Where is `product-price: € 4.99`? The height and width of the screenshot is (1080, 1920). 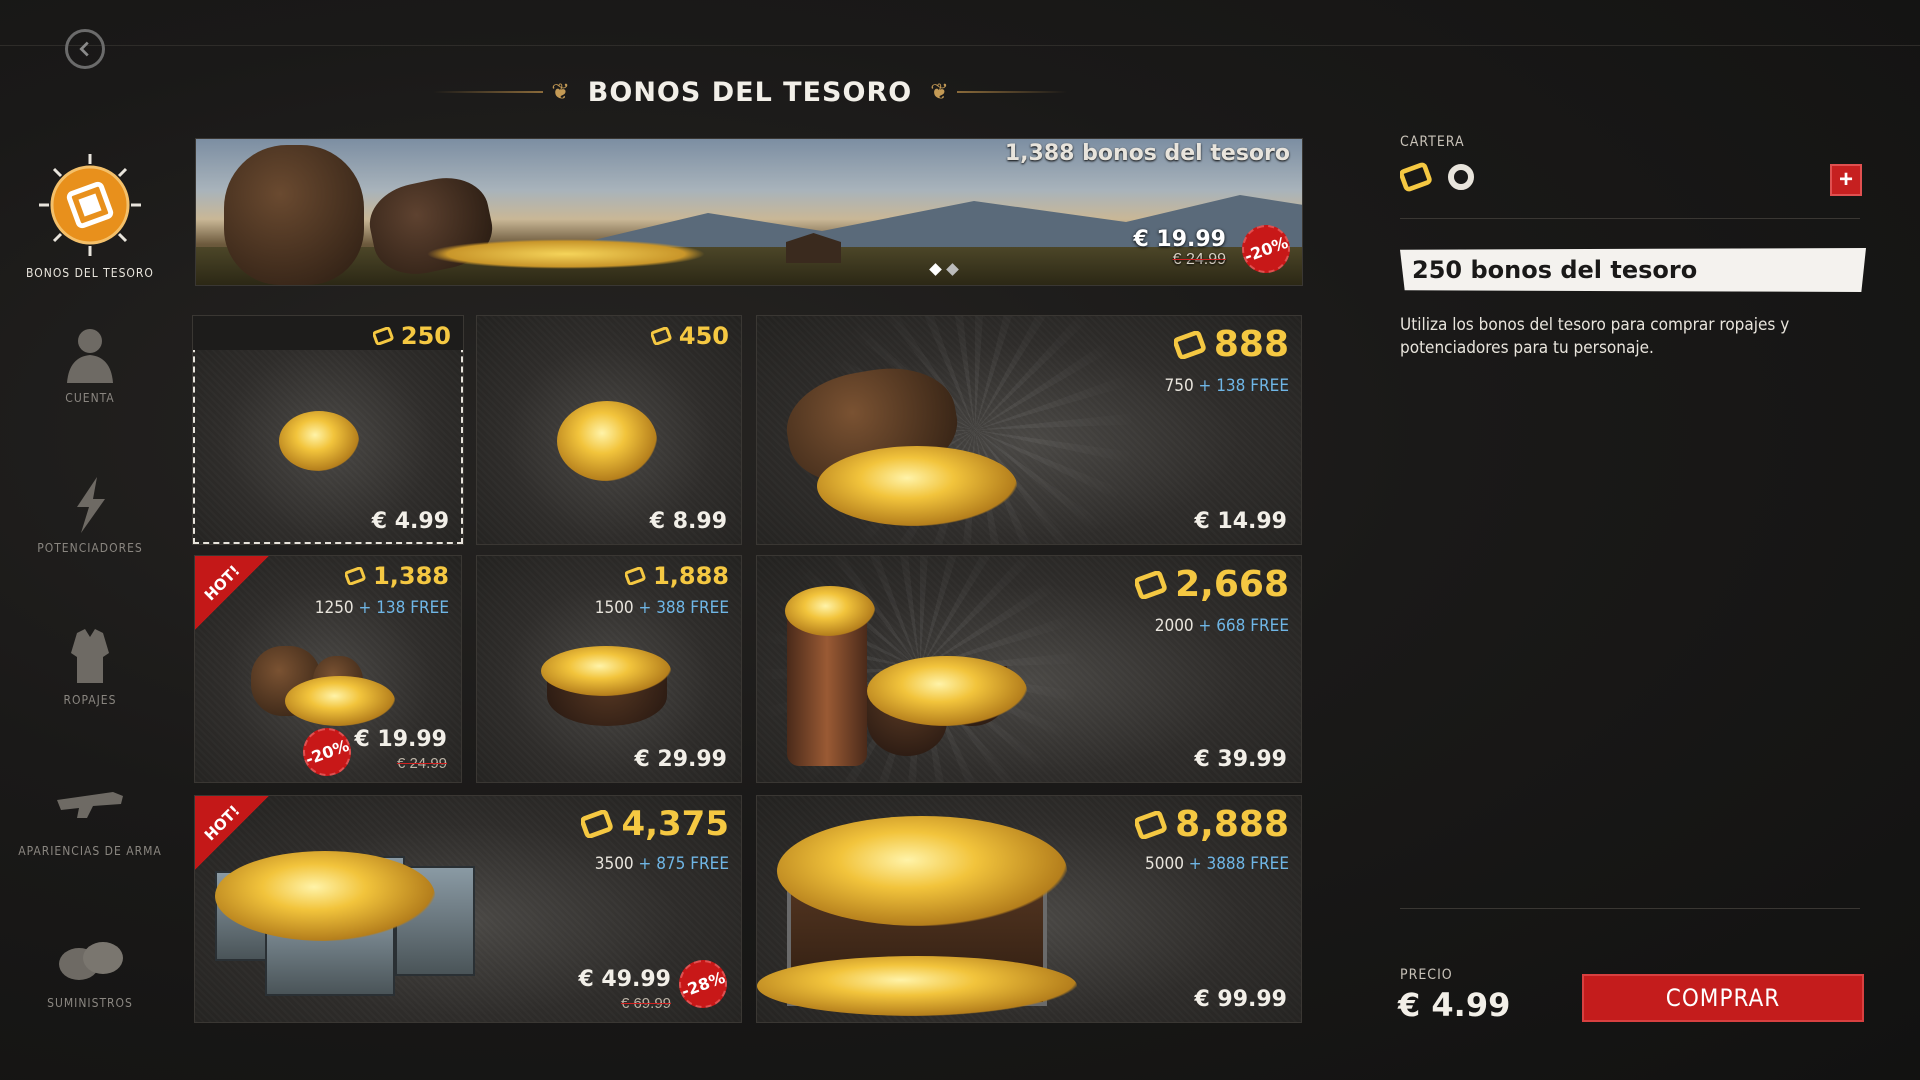
product-price: € 4.99 is located at coordinates (410, 521).